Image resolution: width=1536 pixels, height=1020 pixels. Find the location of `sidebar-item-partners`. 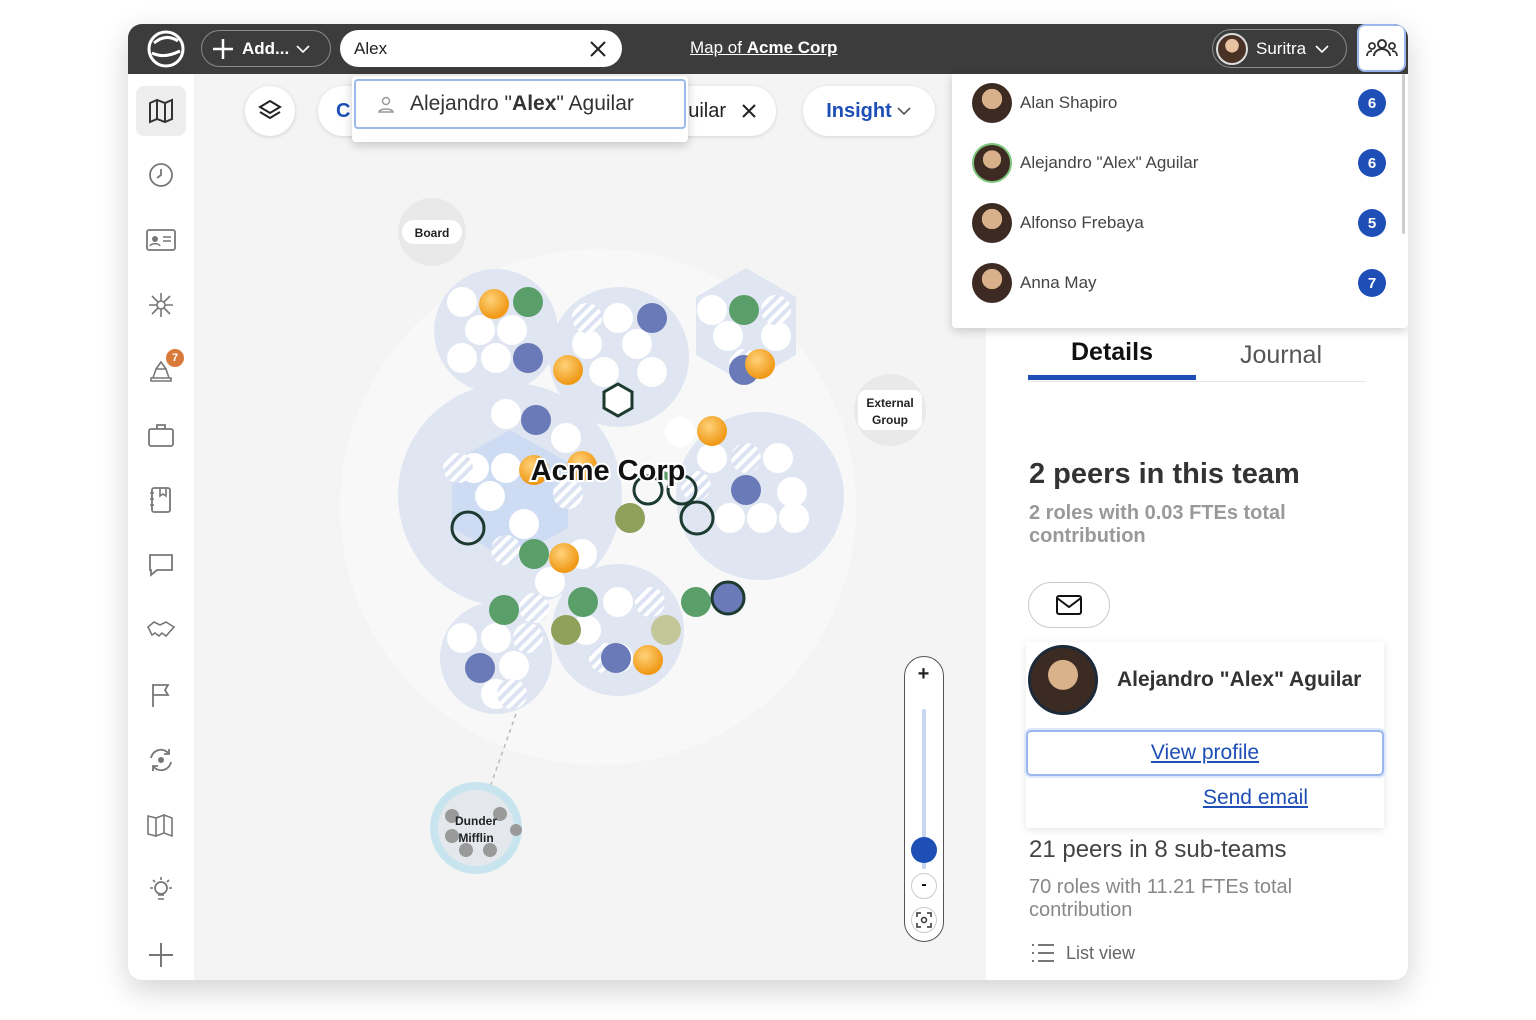

sidebar-item-partners is located at coordinates (161, 630).